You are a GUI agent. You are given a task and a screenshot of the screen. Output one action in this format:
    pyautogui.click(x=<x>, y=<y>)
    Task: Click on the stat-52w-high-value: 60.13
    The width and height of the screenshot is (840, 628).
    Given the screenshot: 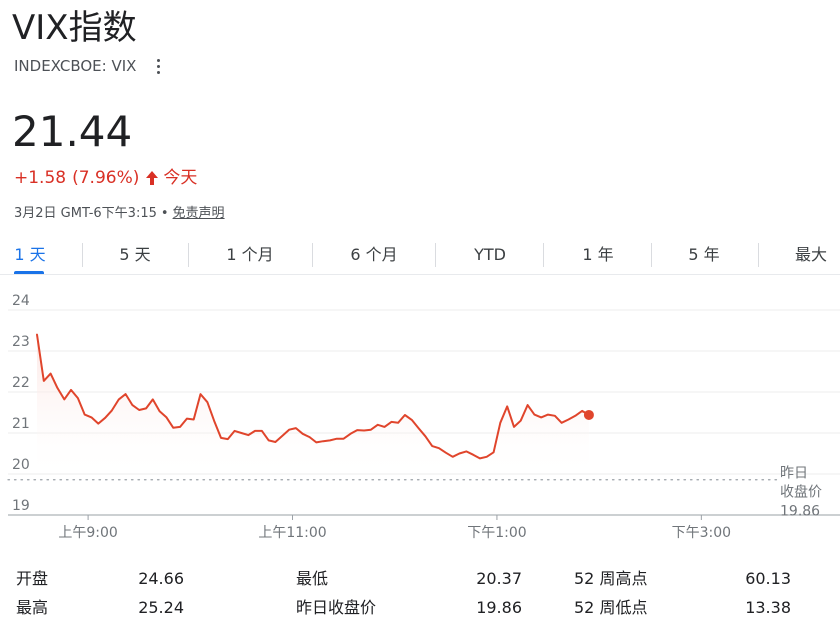 What is the action you would take?
    pyautogui.click(x=768, y=578)
    